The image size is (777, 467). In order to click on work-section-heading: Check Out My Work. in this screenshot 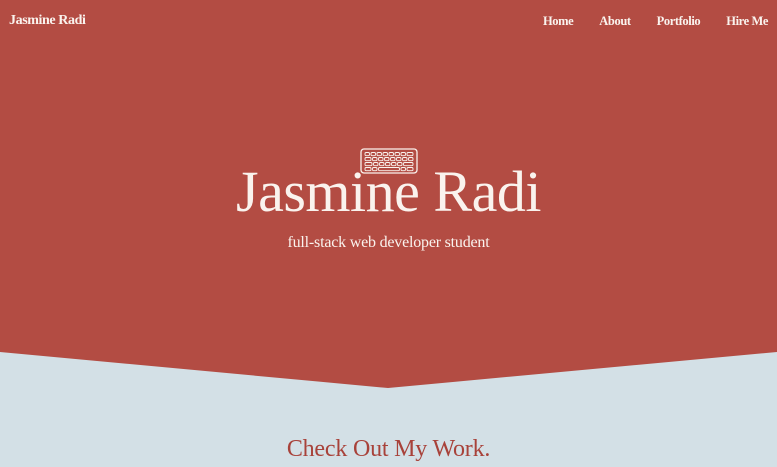, I will do `click(388, 449)`.